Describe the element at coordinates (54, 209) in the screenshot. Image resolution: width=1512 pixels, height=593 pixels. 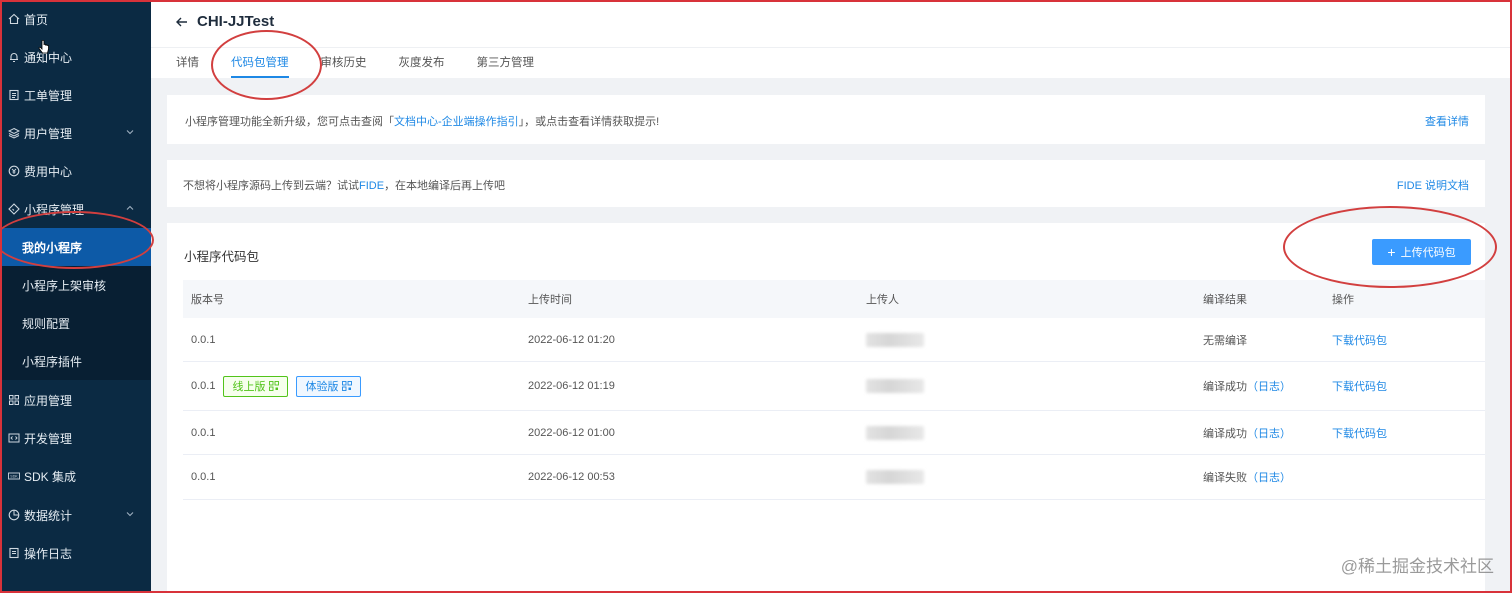
I see `nav-label: 小程序管理` at that location.